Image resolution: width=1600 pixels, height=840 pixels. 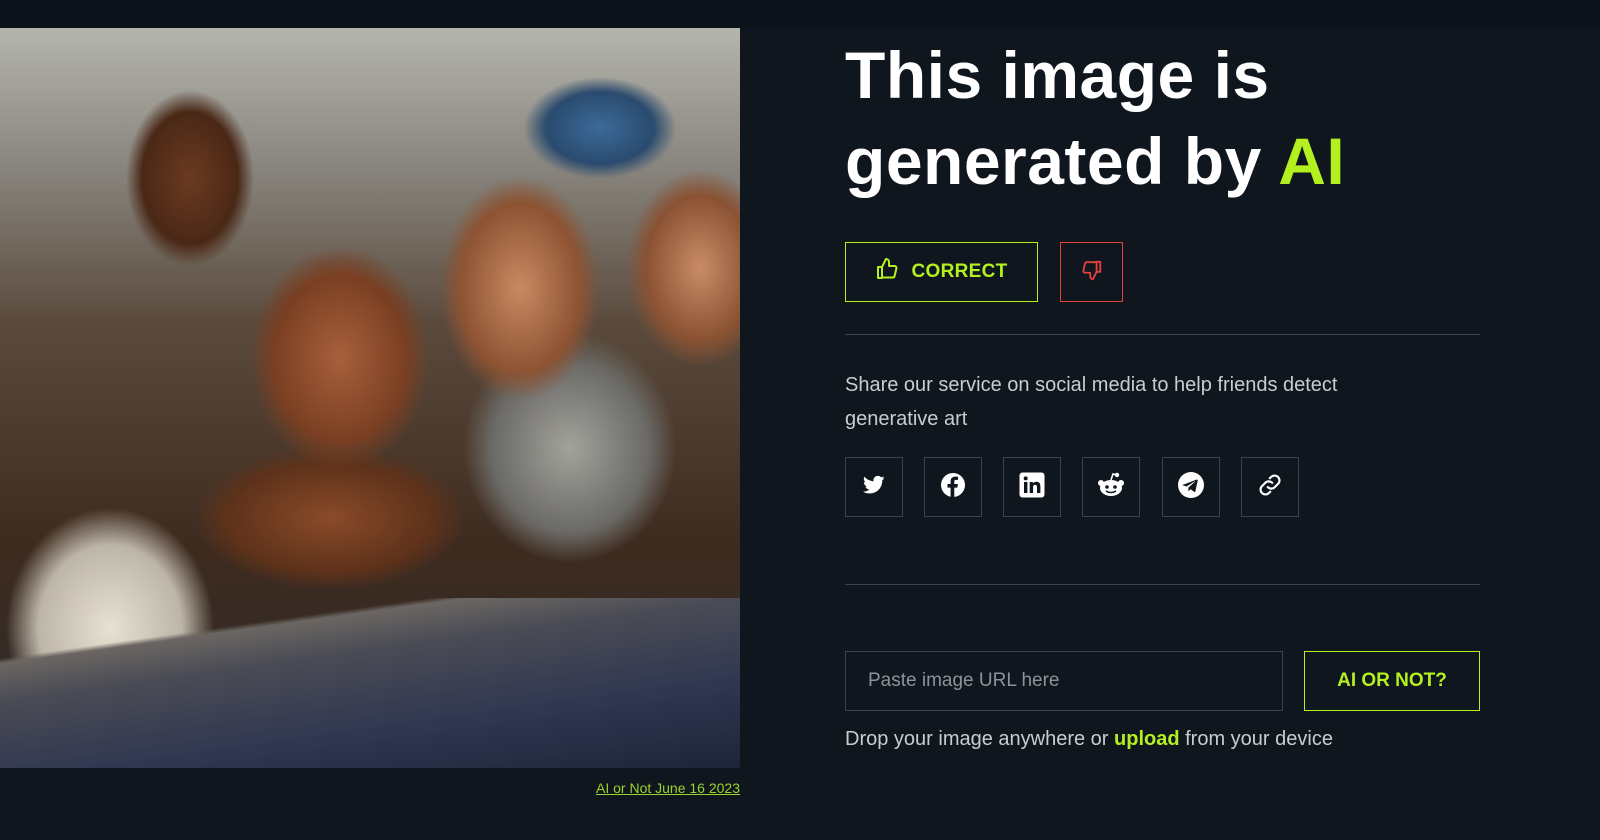 What do you see at coordinates (959, 271) in the screenshot?
I see `correct-label: CORRECT` at bounding box center [959, 271].